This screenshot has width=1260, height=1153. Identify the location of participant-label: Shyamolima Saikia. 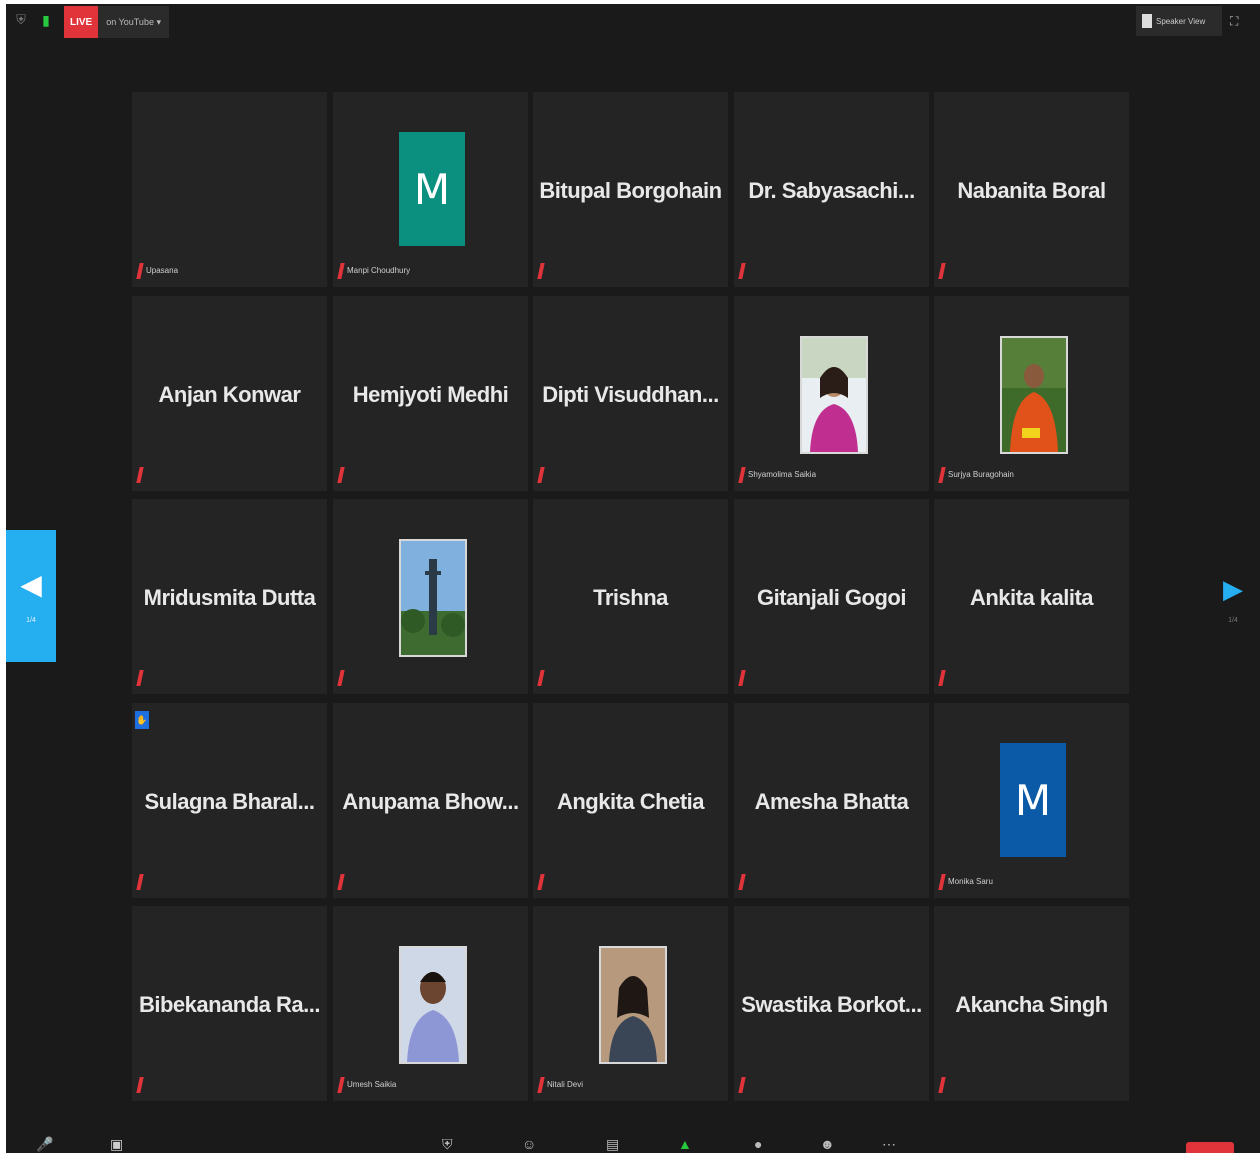
(782, 474).